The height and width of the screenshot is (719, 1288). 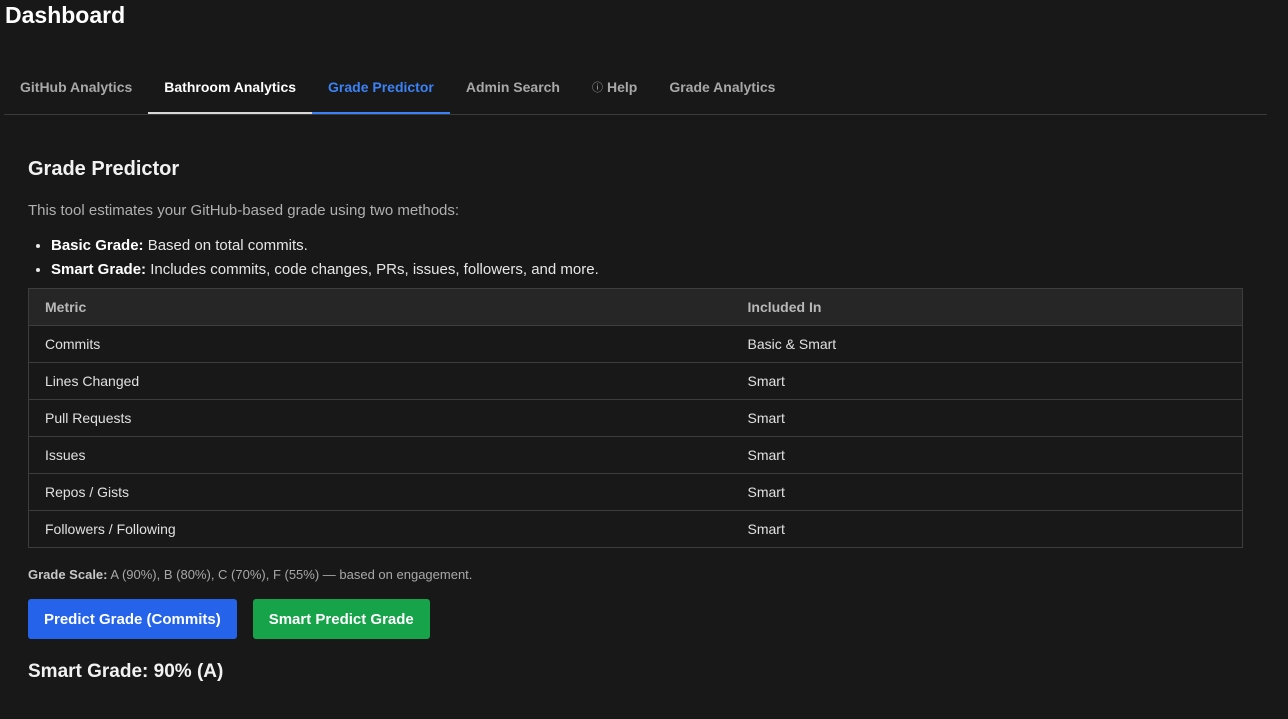 What do you see at coordinates (380, 307) in the screenshot?
I see `column-header: Metric` at bounding box center [380, 307].